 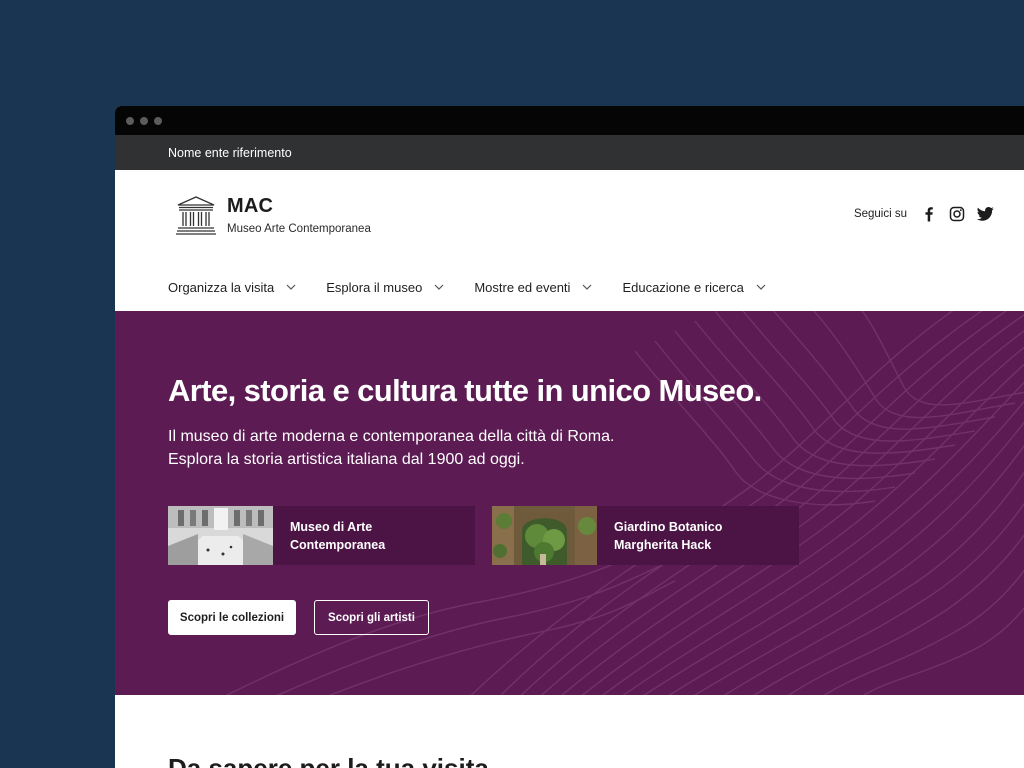 I want to click on nav-item-esplora-il-museo: Esplora il museo, so click(x=385, y=287).